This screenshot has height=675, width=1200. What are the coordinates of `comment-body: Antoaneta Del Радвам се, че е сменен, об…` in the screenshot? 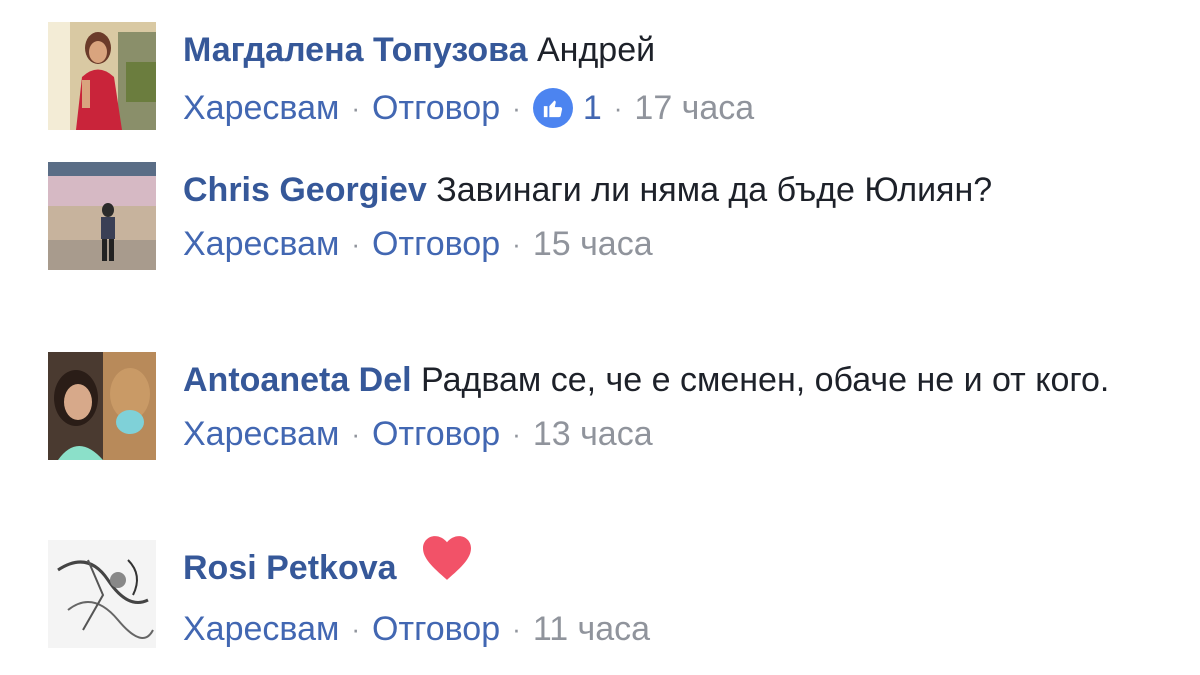 It's located at (678, 405).